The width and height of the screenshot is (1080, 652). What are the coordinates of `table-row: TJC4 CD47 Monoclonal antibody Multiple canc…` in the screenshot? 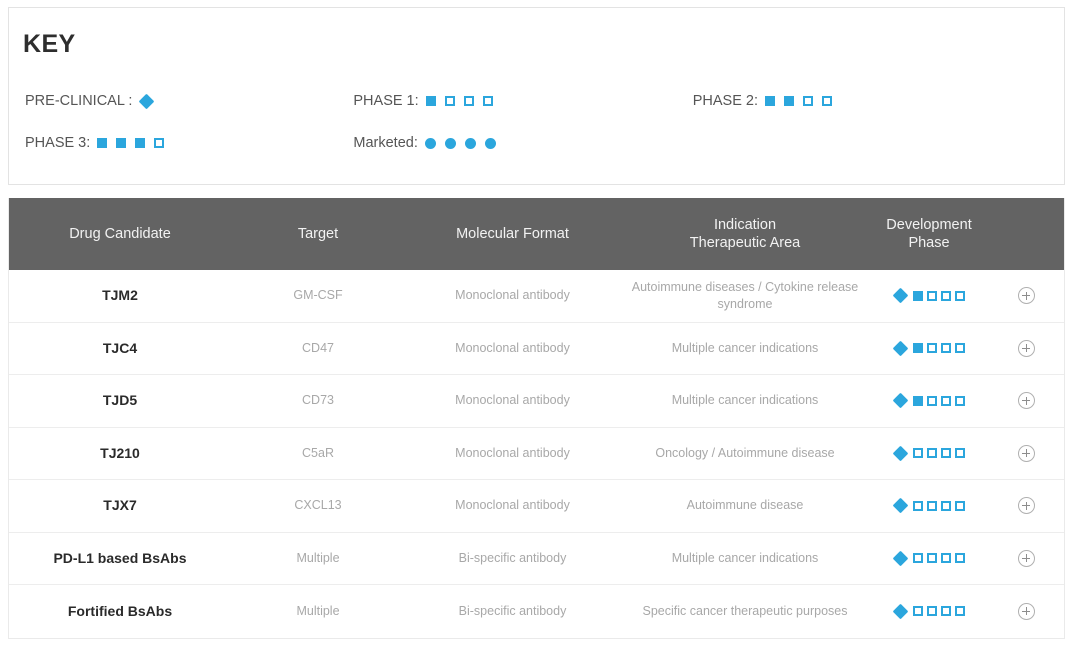 It's located at (536, 348).